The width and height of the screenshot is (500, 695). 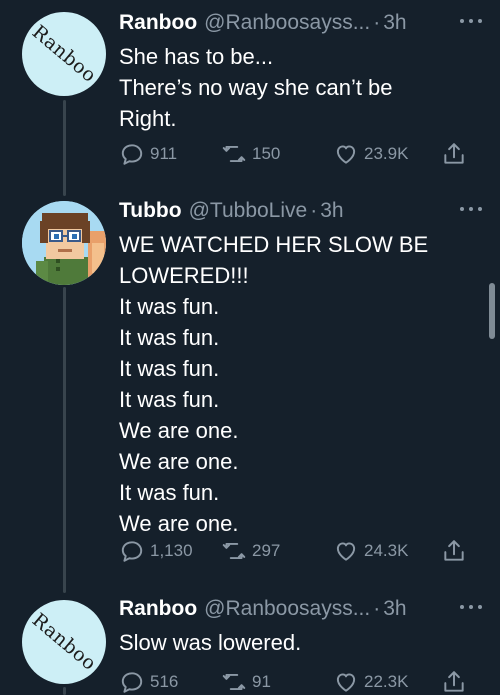 I want to click on avatar, so click(x=64, y=243).